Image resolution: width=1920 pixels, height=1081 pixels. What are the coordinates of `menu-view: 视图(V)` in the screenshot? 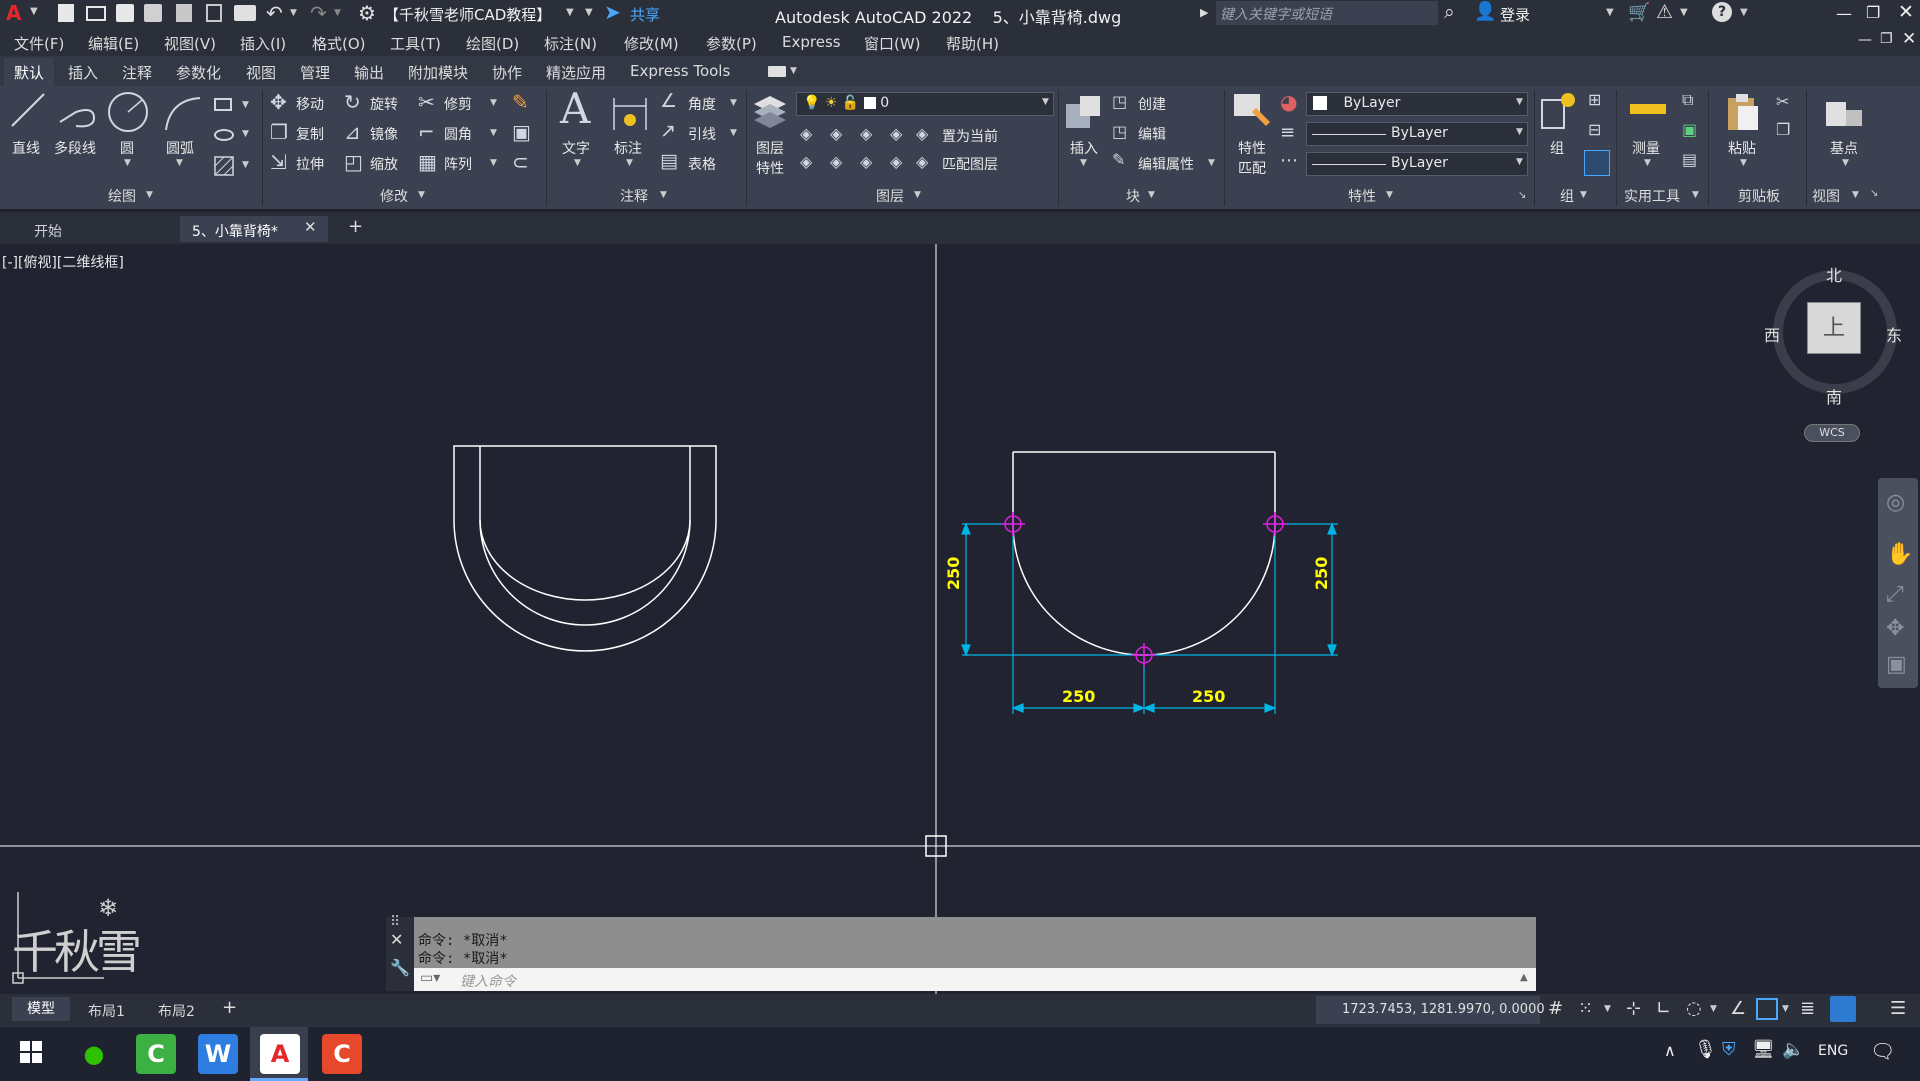 It's located at (190, 43).